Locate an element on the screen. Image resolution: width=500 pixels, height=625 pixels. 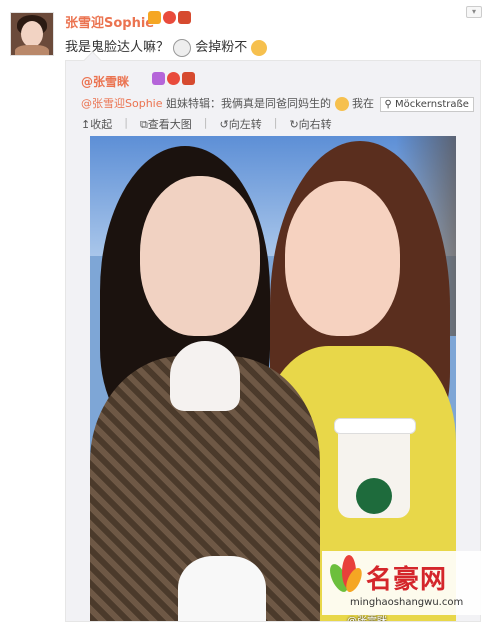
rotate-left-button: ↺向左转 is located at coordinates (241, 124).